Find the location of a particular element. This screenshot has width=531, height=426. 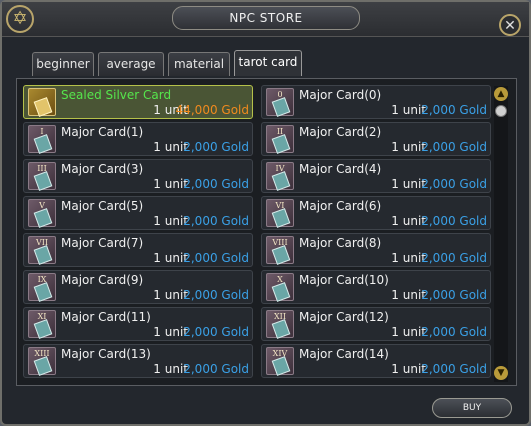

tarot-card-icon: VII is located at coordinates (42, 250).